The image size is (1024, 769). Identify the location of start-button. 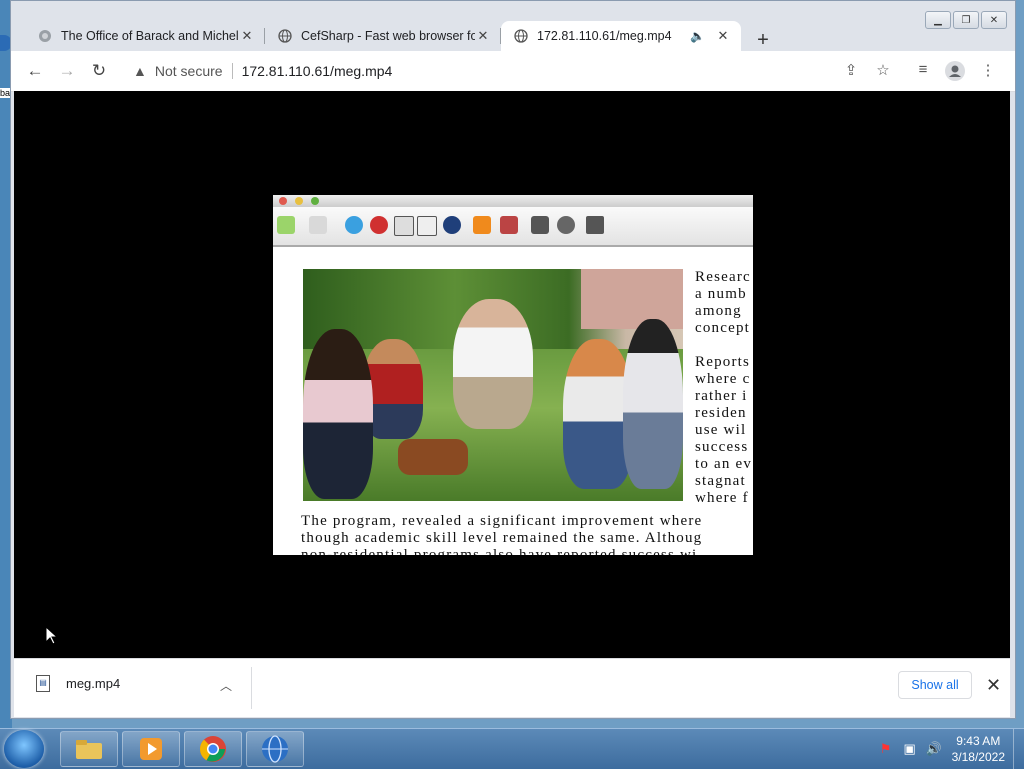
(24, 749).